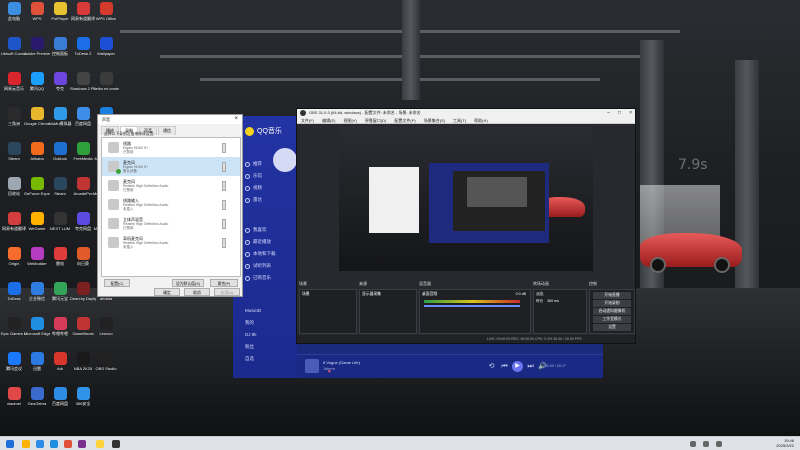 The width and height of the screenshot is (800, 450). I want to click on properties-button: 属性(P), so click(224, 283).